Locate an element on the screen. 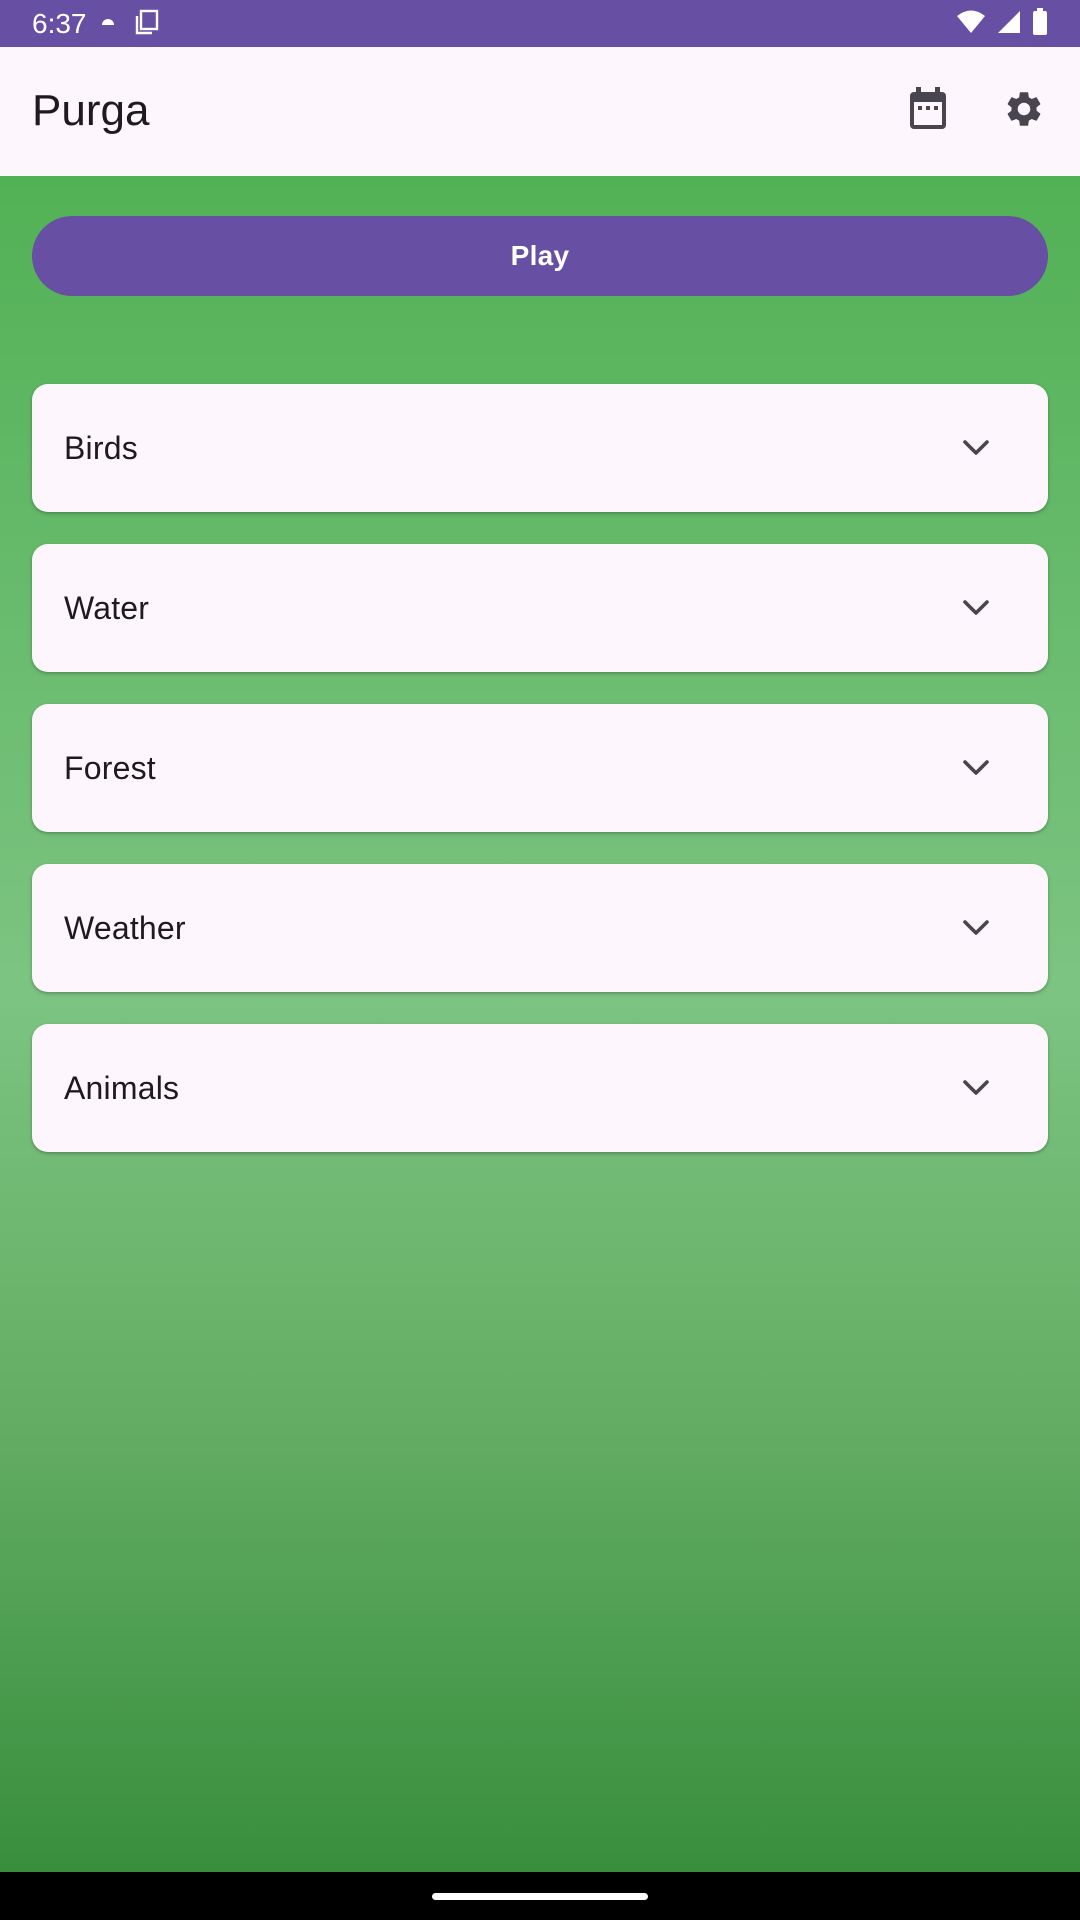  settings-button is located at coordinates (1024, 111).